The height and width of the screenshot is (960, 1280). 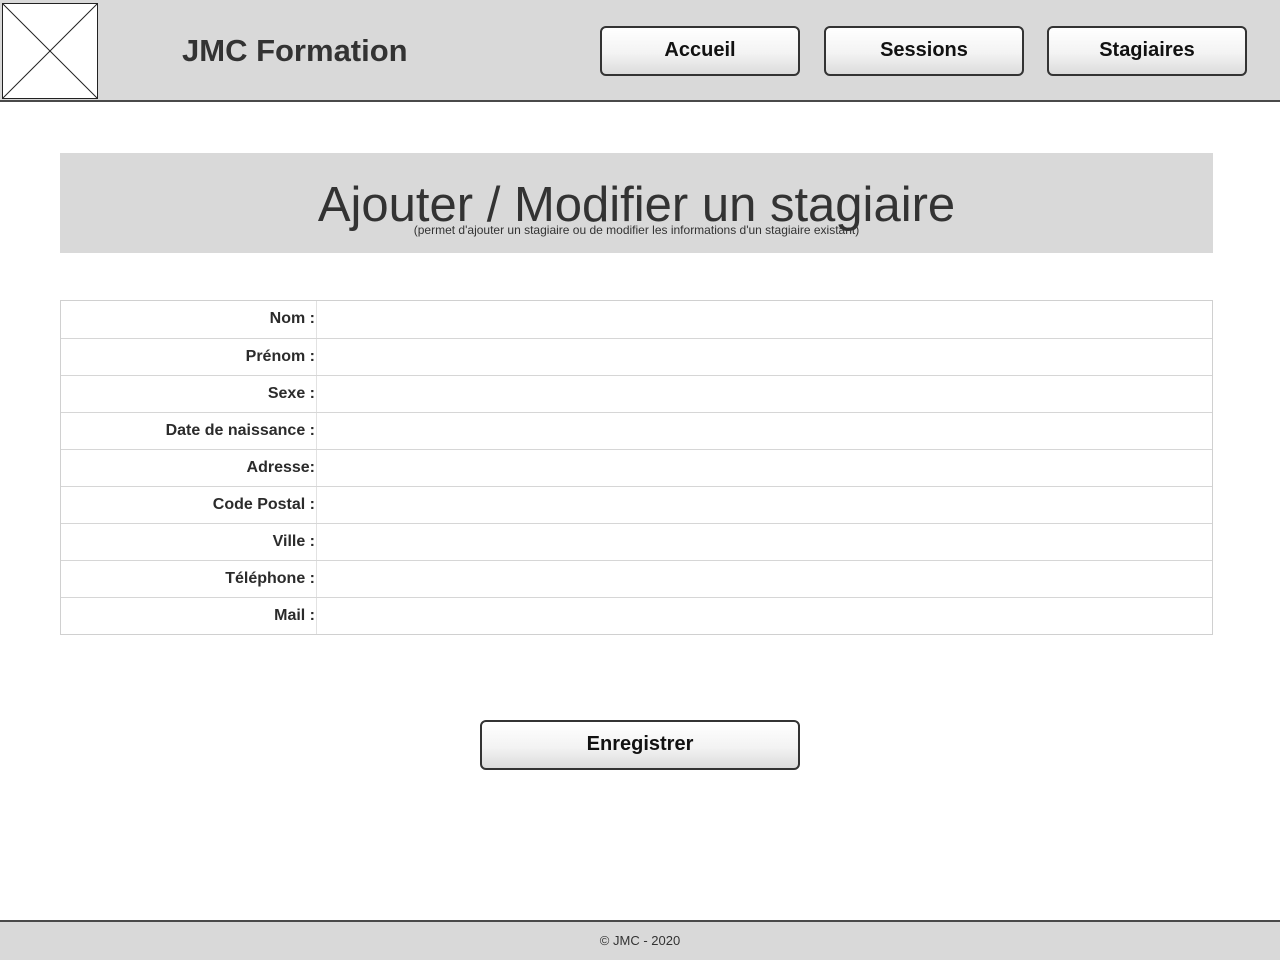 I want to click on site-footer: © JMC - 2020, so click(x=640, y=940).